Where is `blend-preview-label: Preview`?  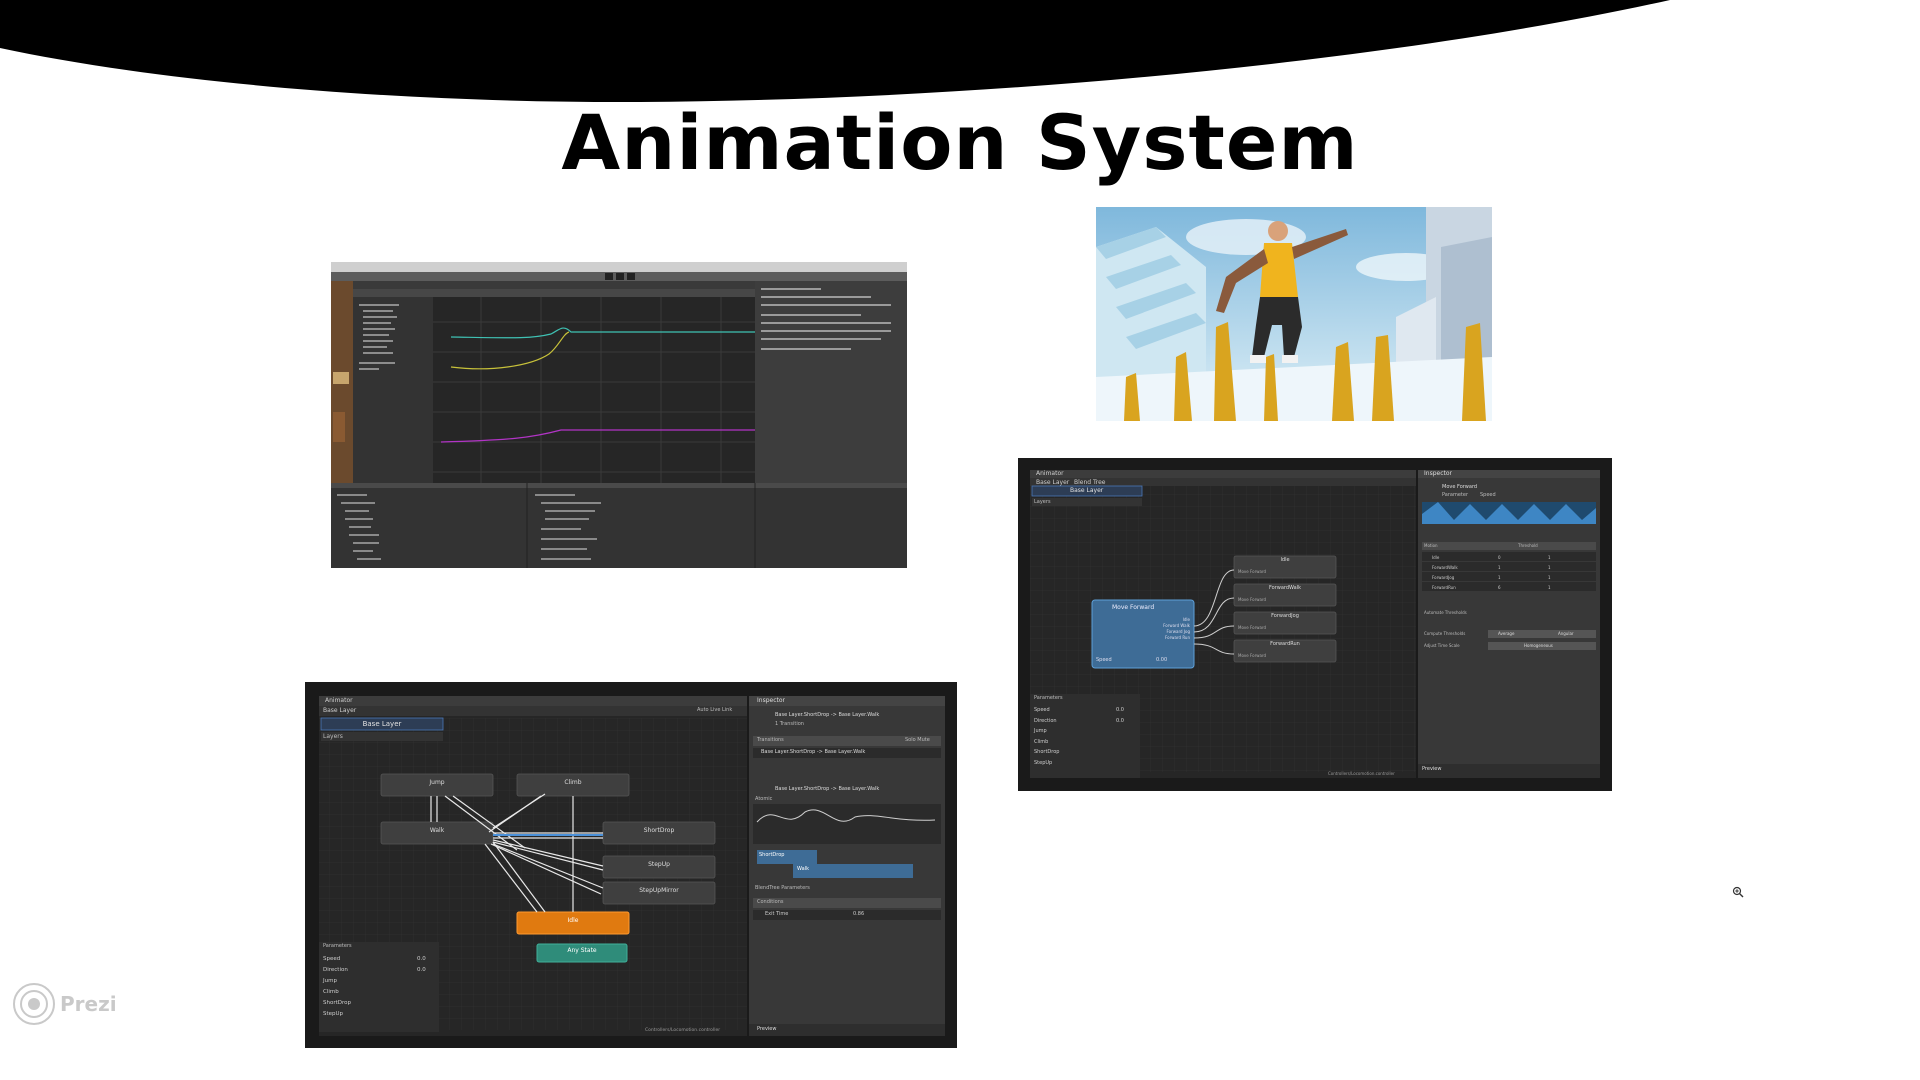 blend-preview-label: Preview is located at coordinates (1432, 769).